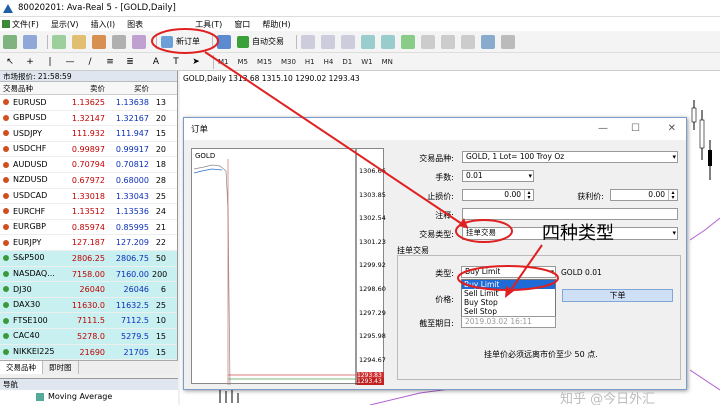  I want to click on watermark: 知乎 @今日外汇, so click(608, 398).